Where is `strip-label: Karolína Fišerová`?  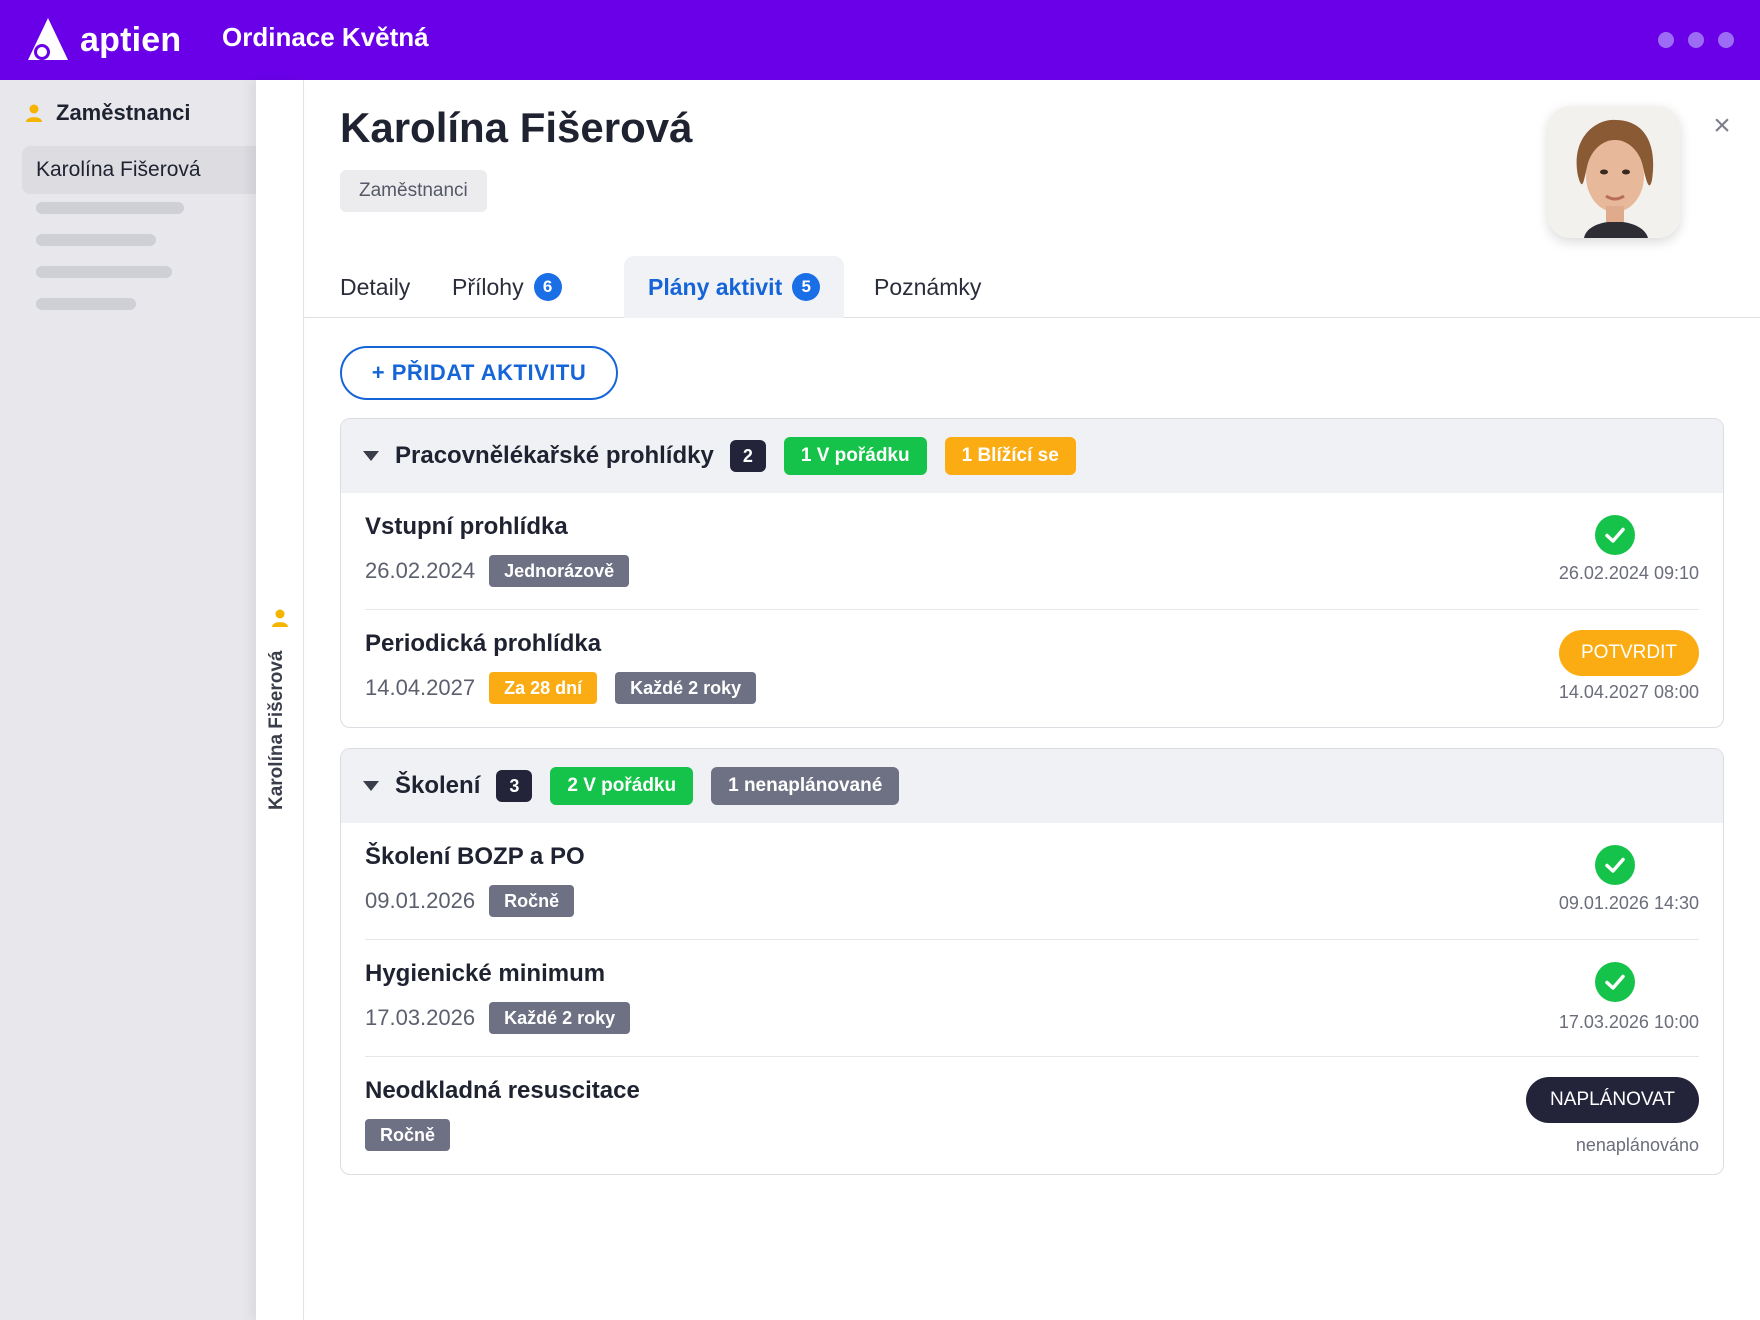 strip-label: Karolína Fišerová is located at coordinates (276, 730).